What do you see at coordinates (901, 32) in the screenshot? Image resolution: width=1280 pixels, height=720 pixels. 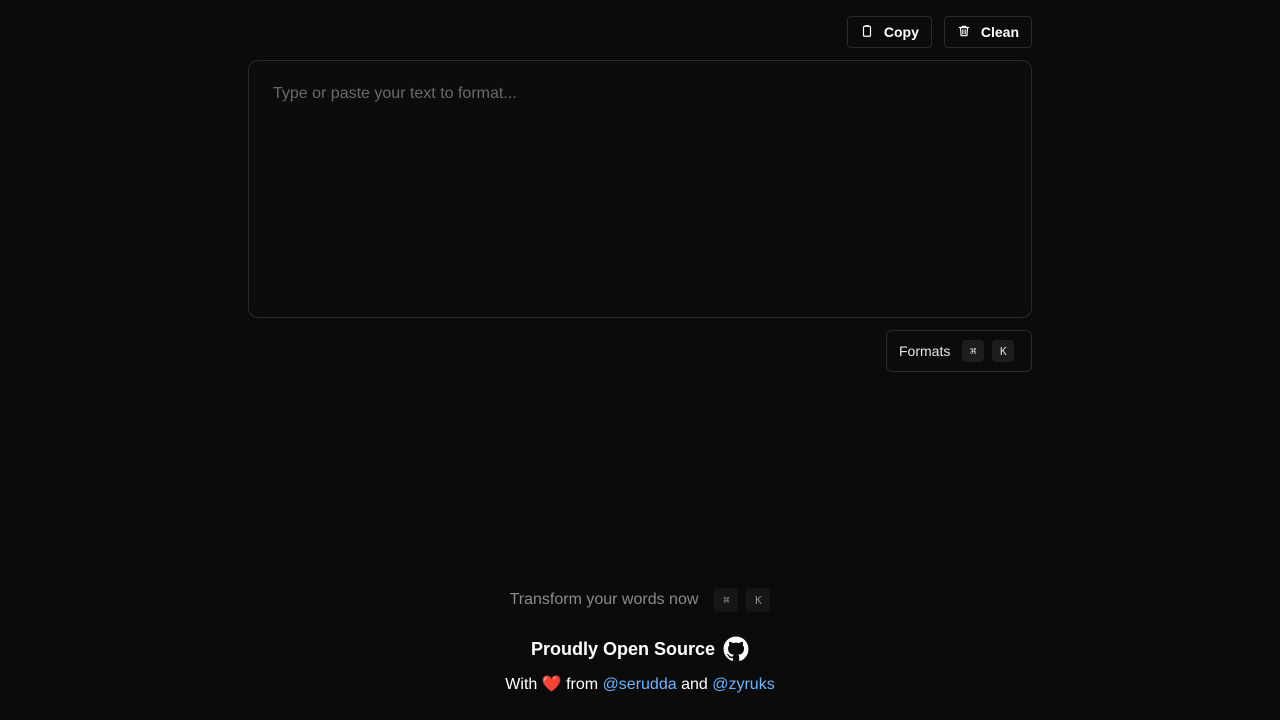 I see `copy-button-label: Copy` at bounding box center [901, 32].